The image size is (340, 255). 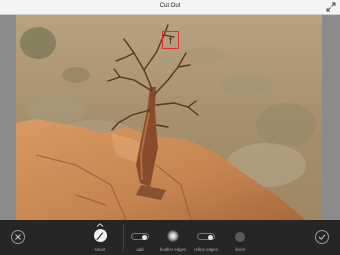 I want to click on close-icon, so click(x=18, y=237).